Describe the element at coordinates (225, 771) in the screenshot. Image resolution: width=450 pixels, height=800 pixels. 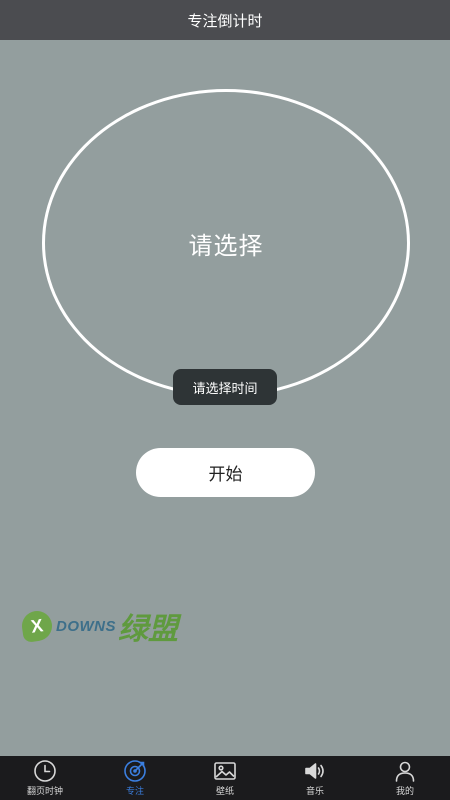
I see `image-icon` at that location.